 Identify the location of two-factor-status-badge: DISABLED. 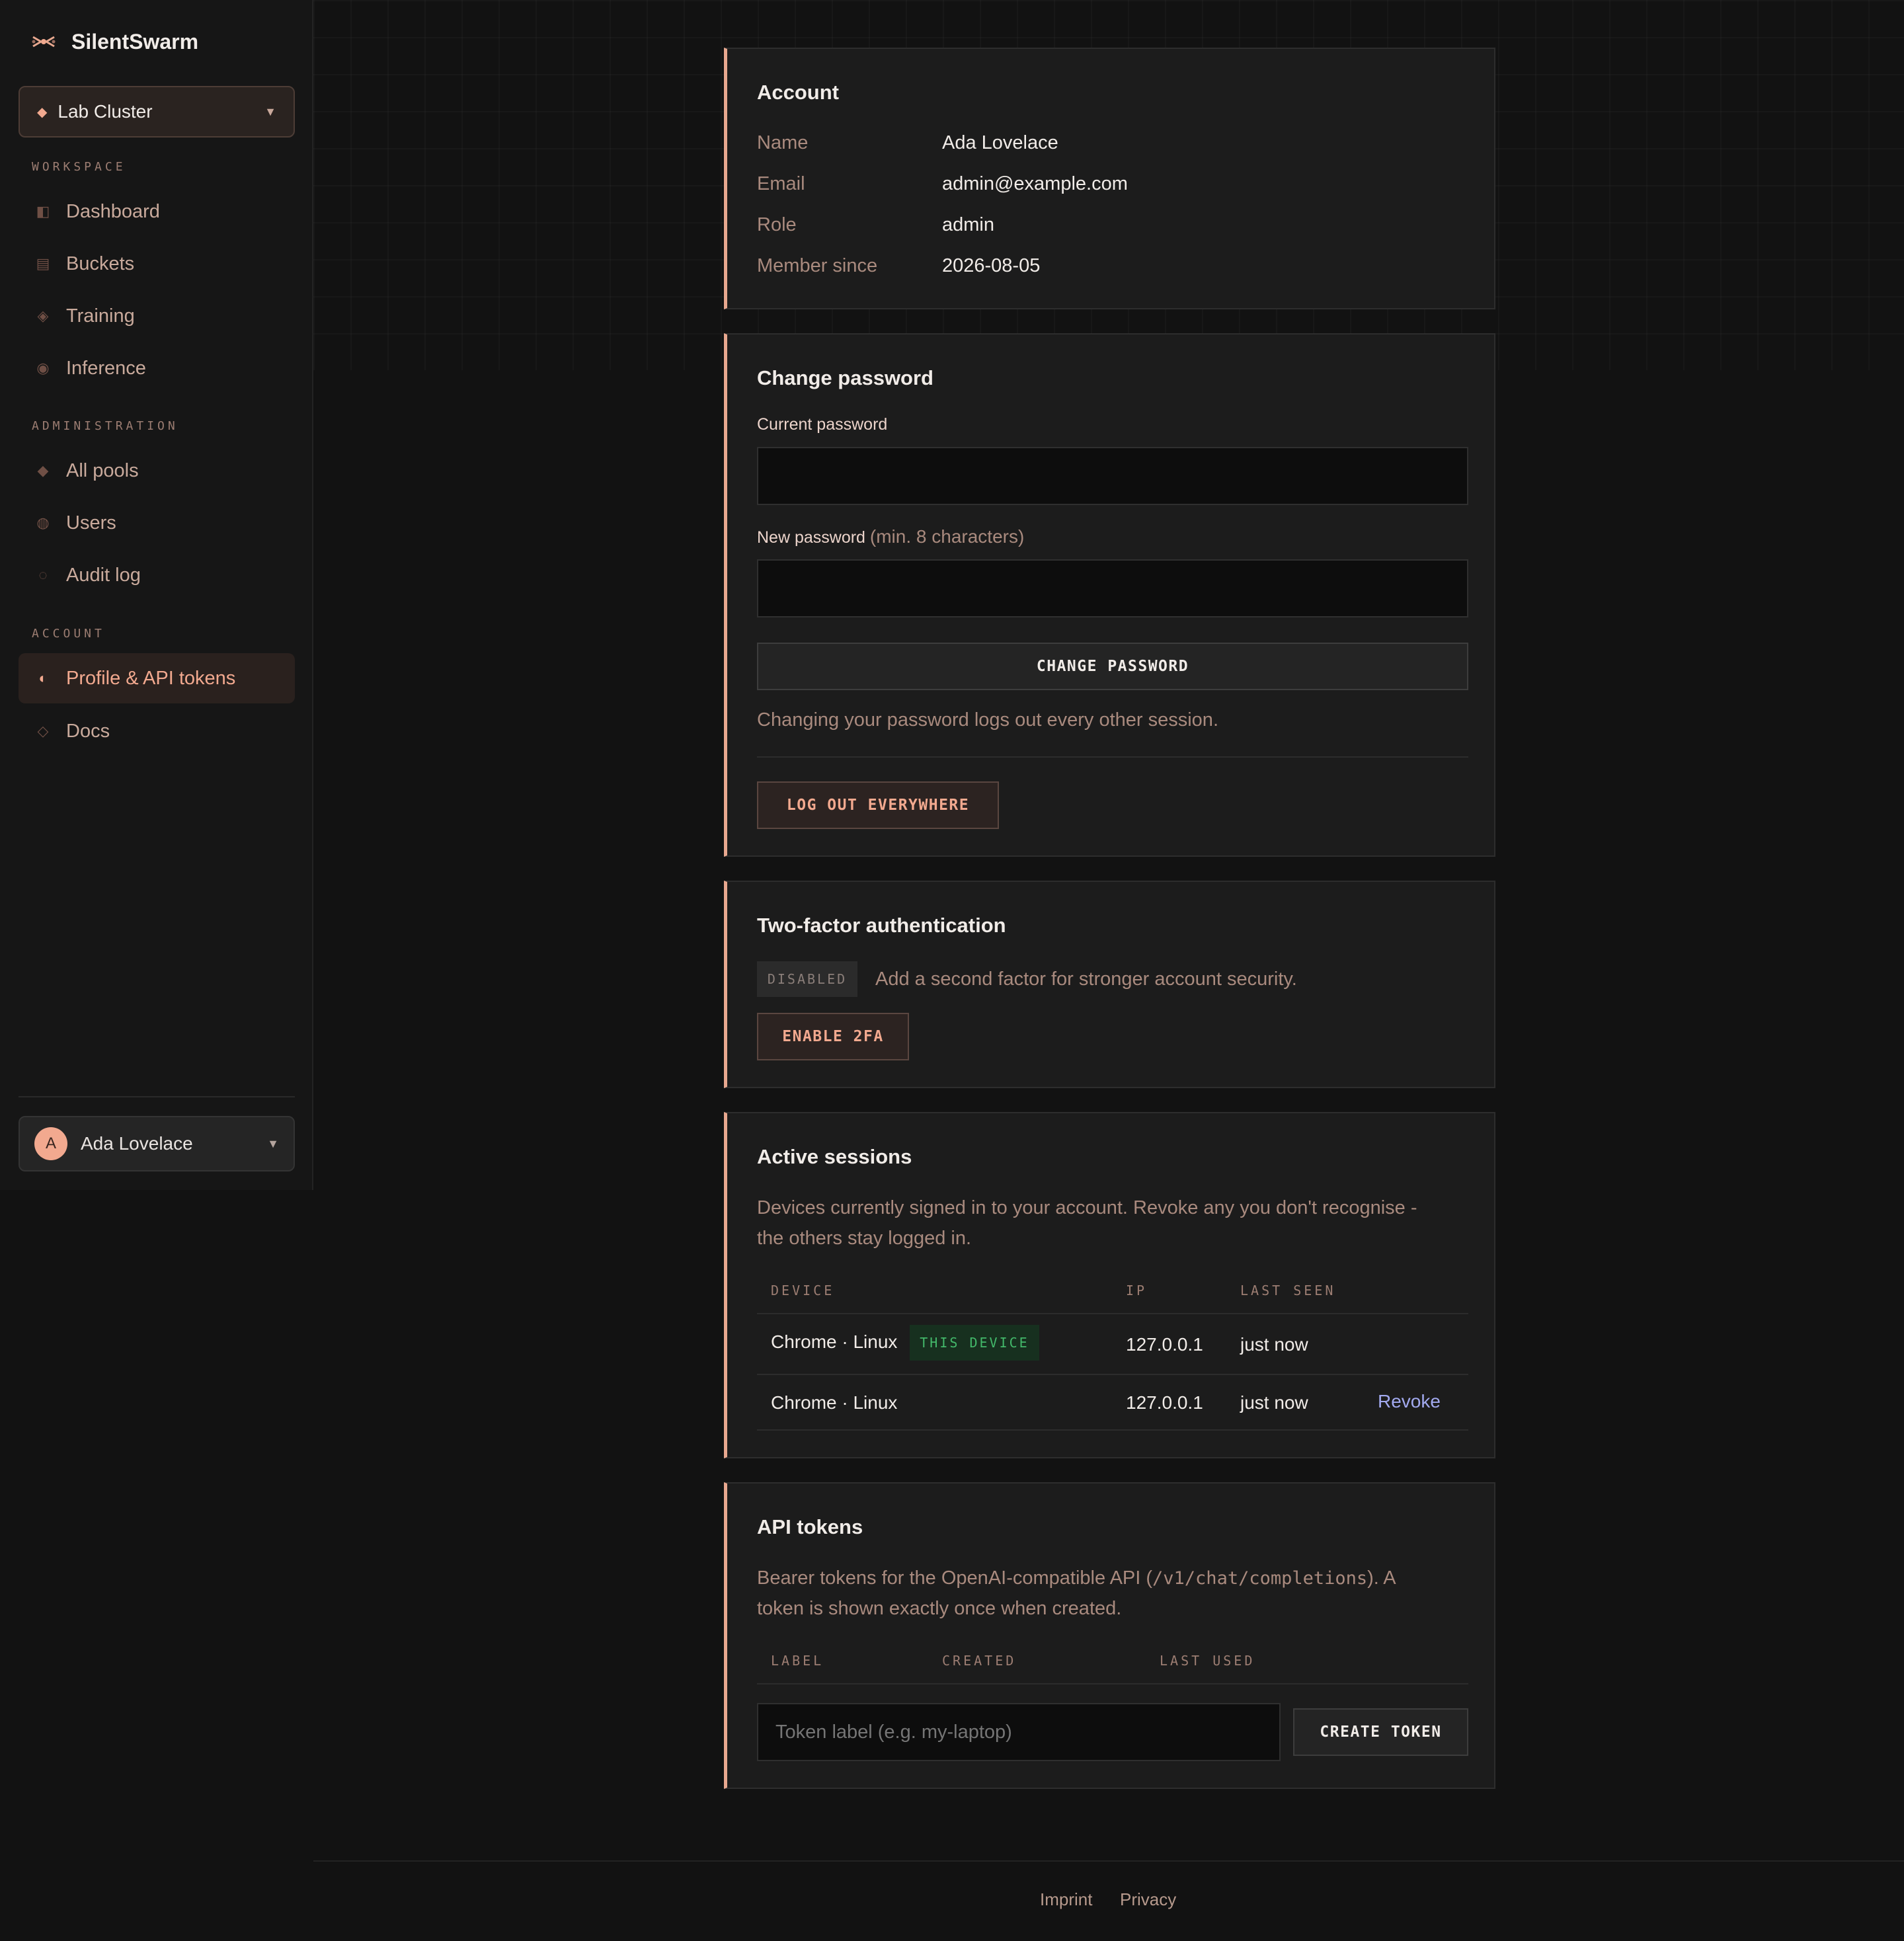
(807, 979).